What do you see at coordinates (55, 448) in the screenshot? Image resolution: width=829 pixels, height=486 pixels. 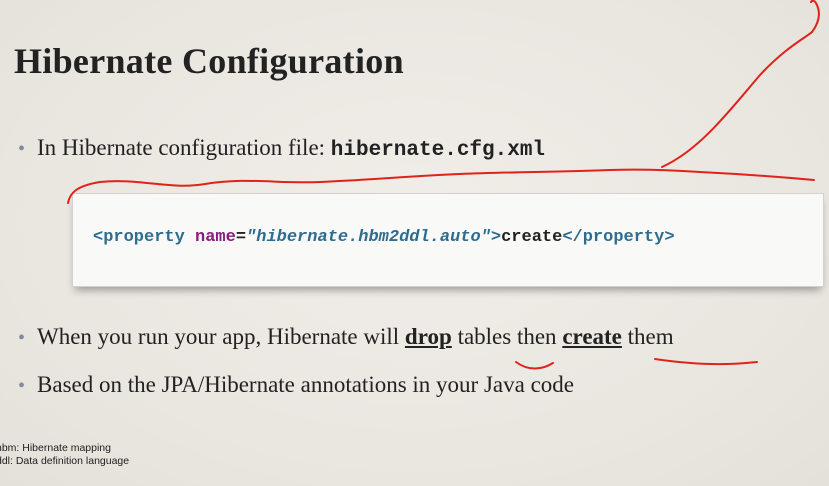 I see `footnote-hbm: hbm: Hibernate mapping` at bounding box center [55, 448].